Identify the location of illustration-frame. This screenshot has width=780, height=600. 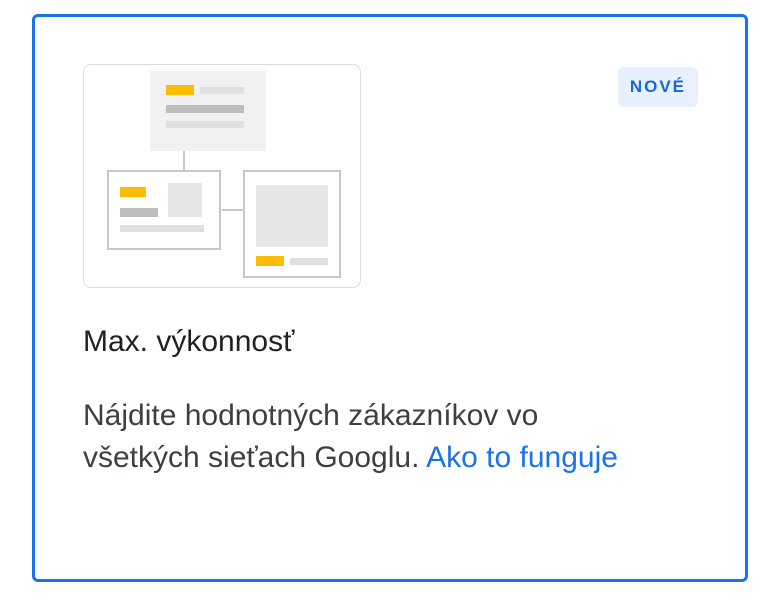
(222, 176).